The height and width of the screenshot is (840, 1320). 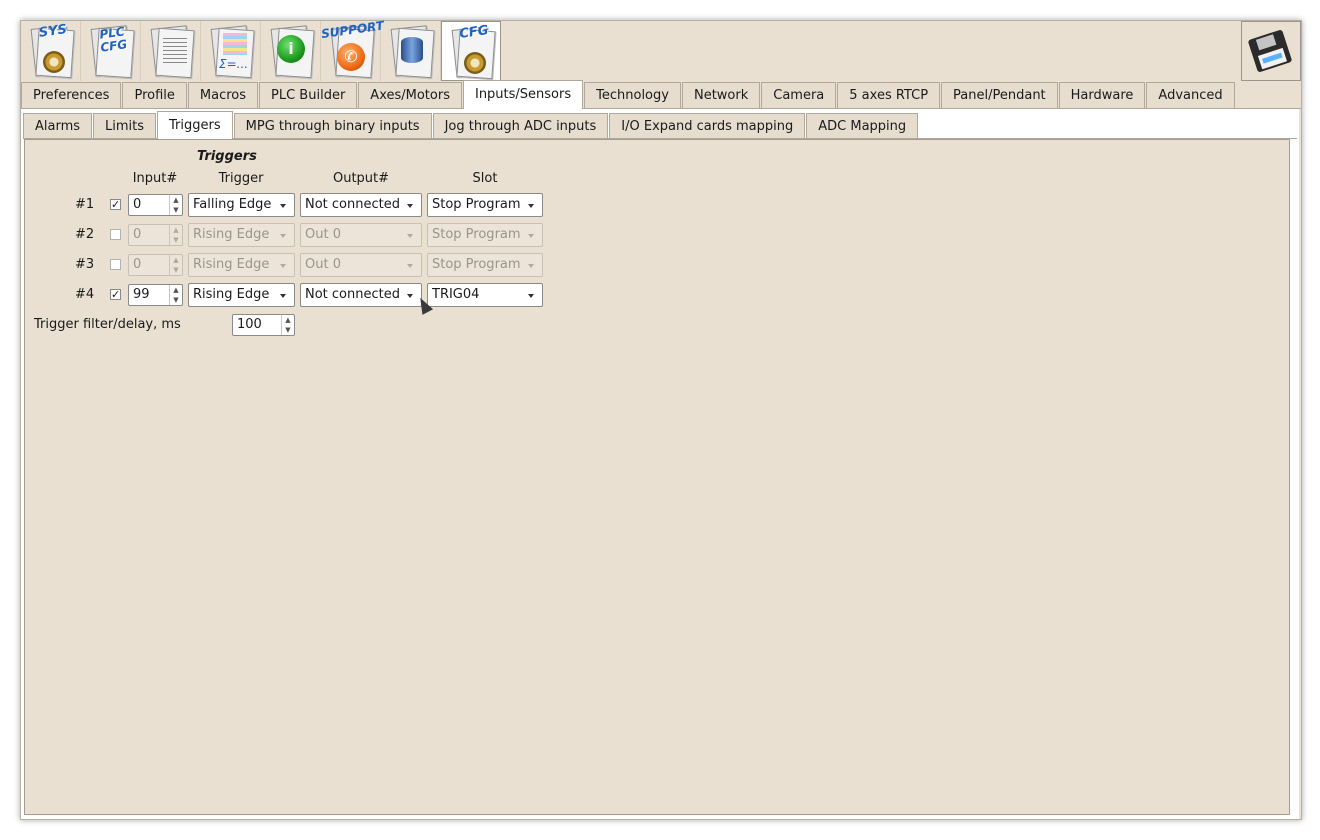 I want to click on database-button, so click(x=411, y=51).